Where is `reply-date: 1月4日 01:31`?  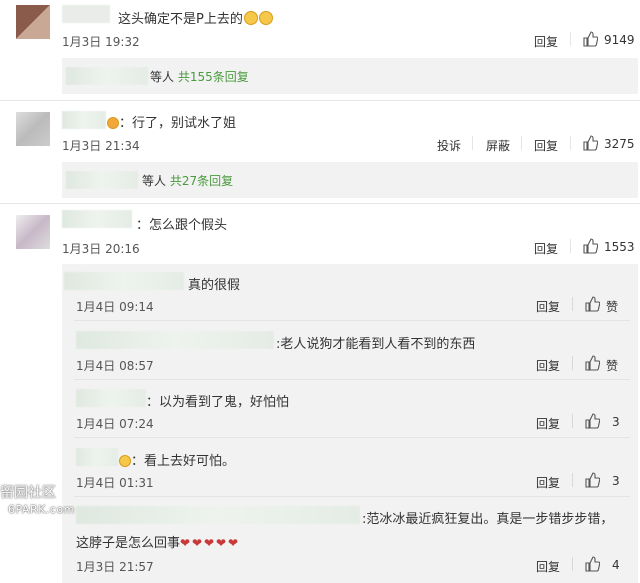
reply-date: 1月4日 01:31 is located at coordinates (115, 483).